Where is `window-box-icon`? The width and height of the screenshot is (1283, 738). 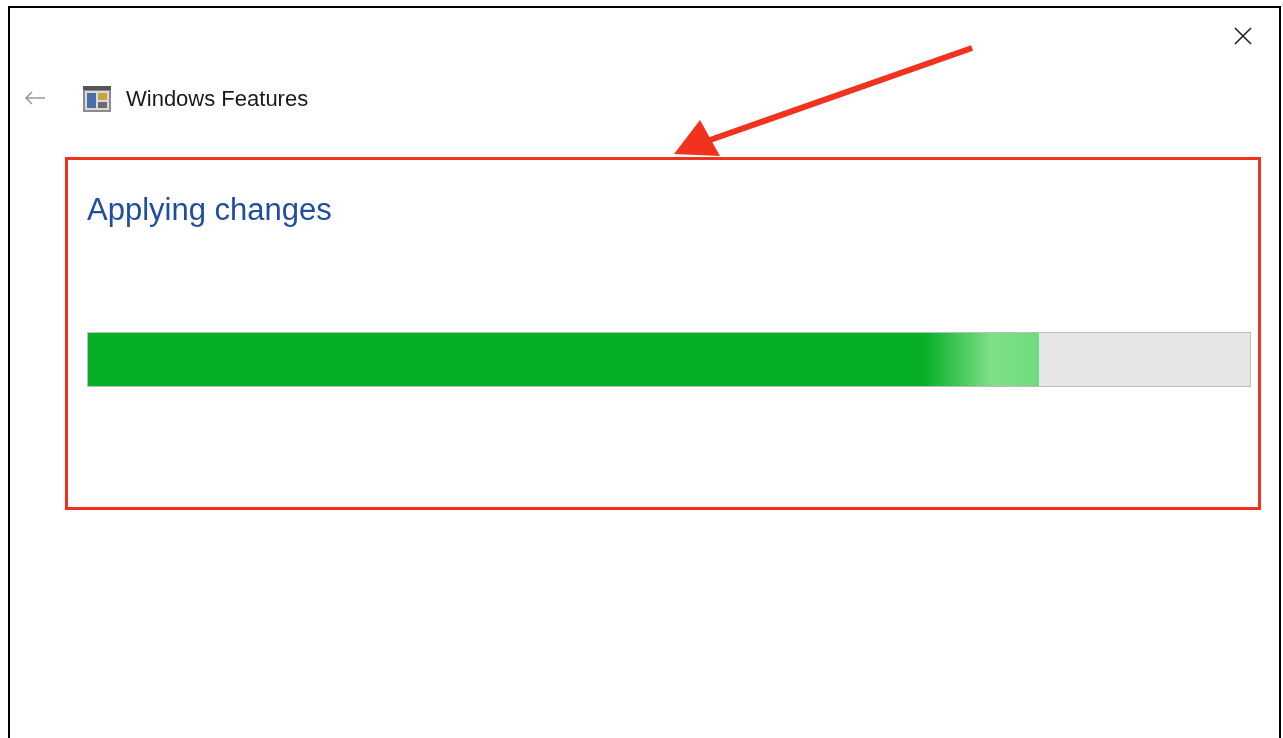 window-box-icon is located at coordinates (97, 98).